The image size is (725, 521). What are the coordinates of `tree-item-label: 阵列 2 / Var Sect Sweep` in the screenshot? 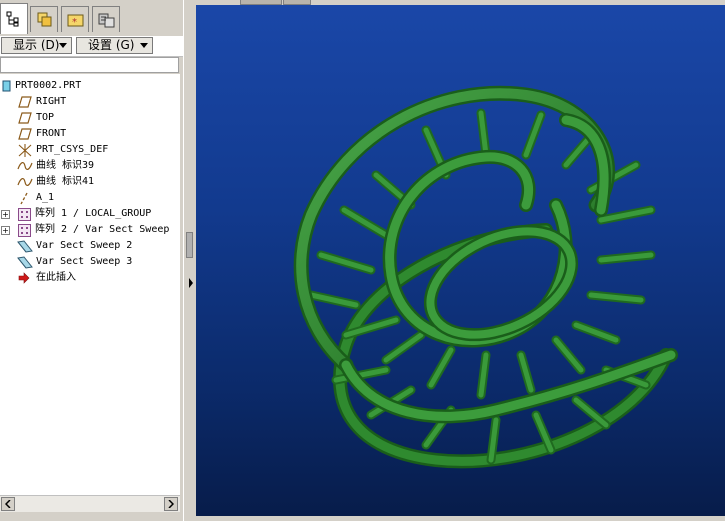 It's located at (102, 229).